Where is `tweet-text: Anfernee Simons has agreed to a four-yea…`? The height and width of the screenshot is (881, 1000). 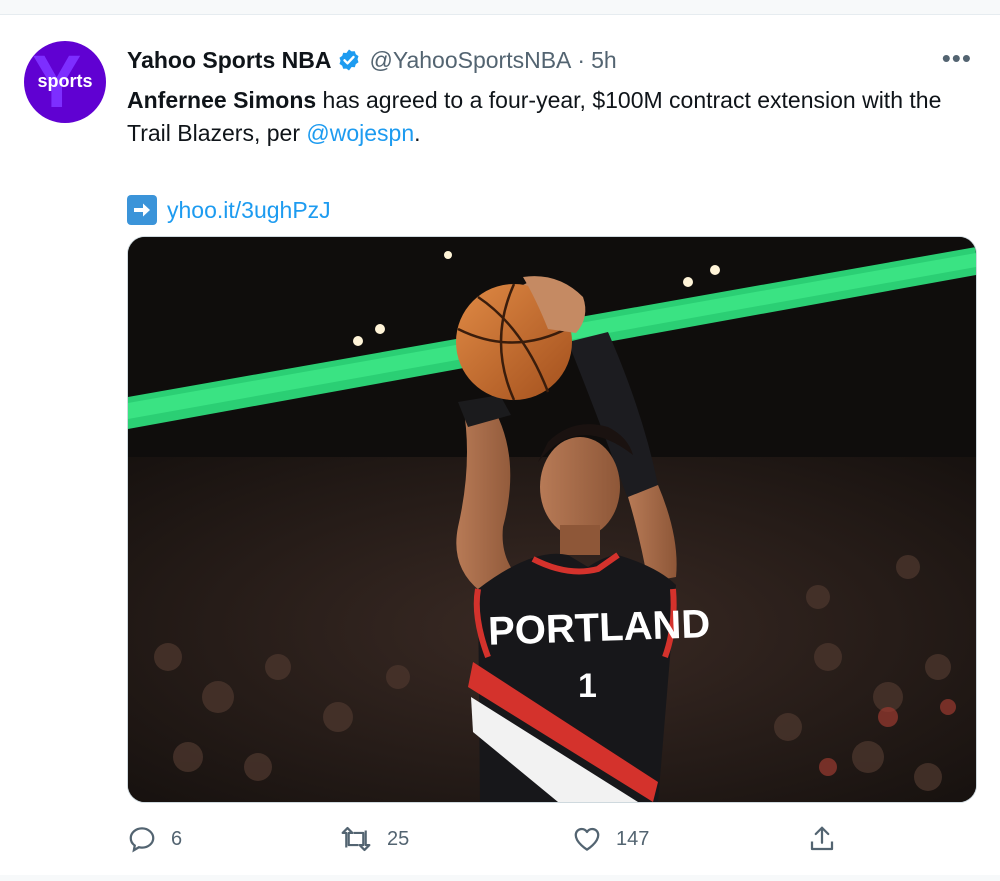
tweet-text: Anfernee Simons has agreed to a four-yea… is located at coordinates (557, 117).